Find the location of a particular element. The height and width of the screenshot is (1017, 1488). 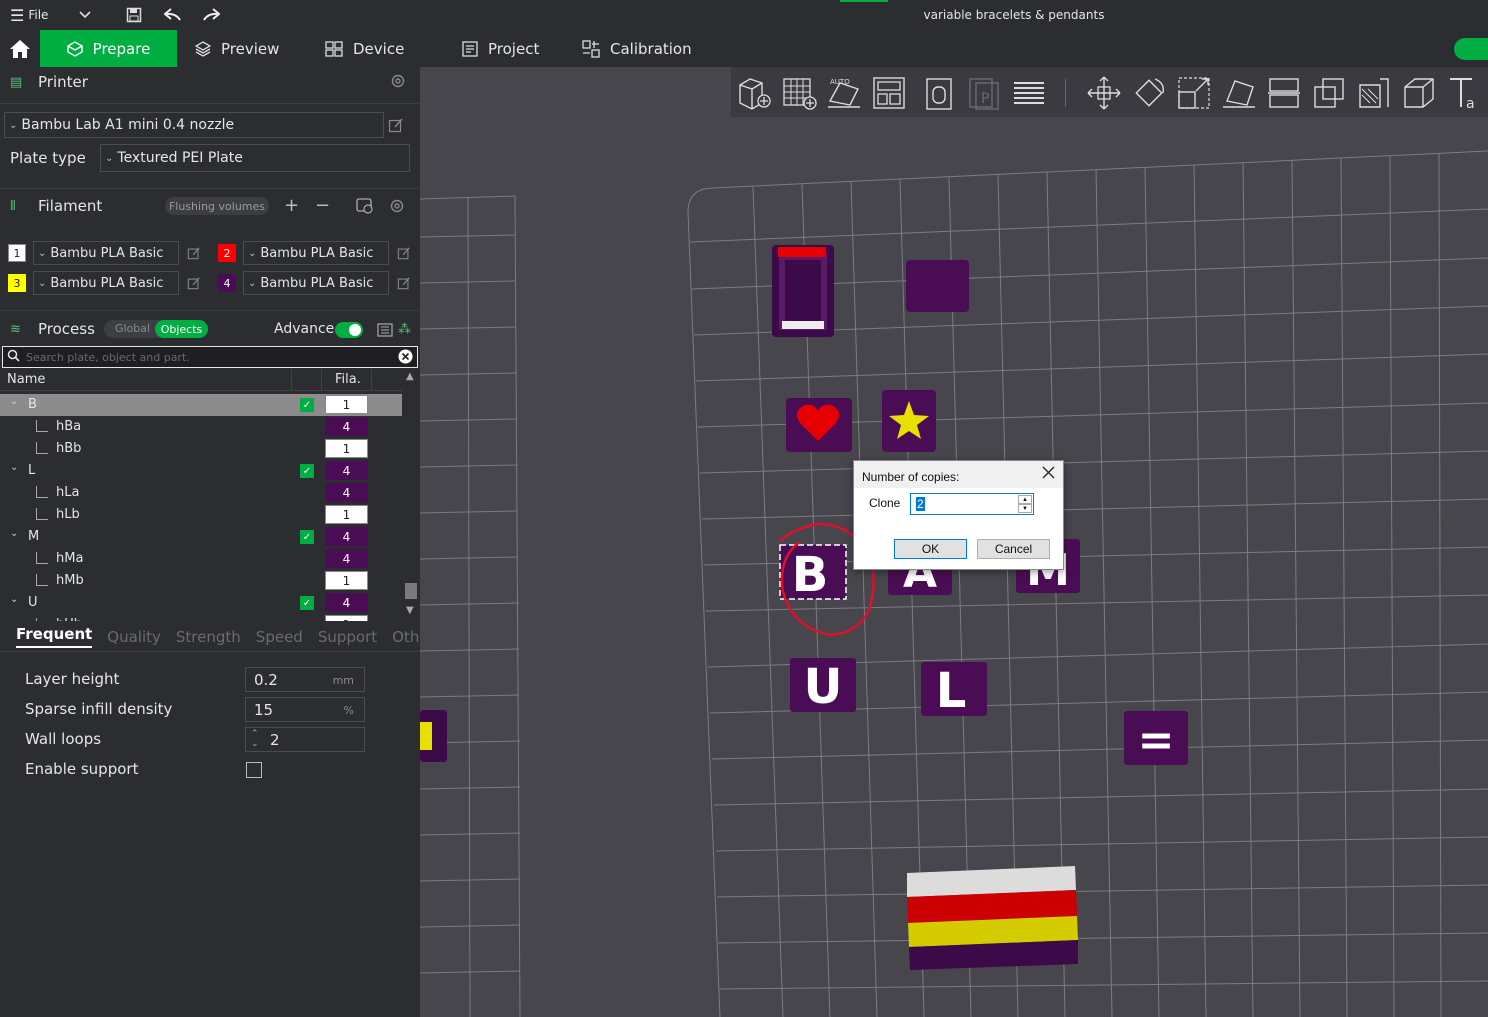

cancel-button: Cancel is located at coordinates (1013, 549).